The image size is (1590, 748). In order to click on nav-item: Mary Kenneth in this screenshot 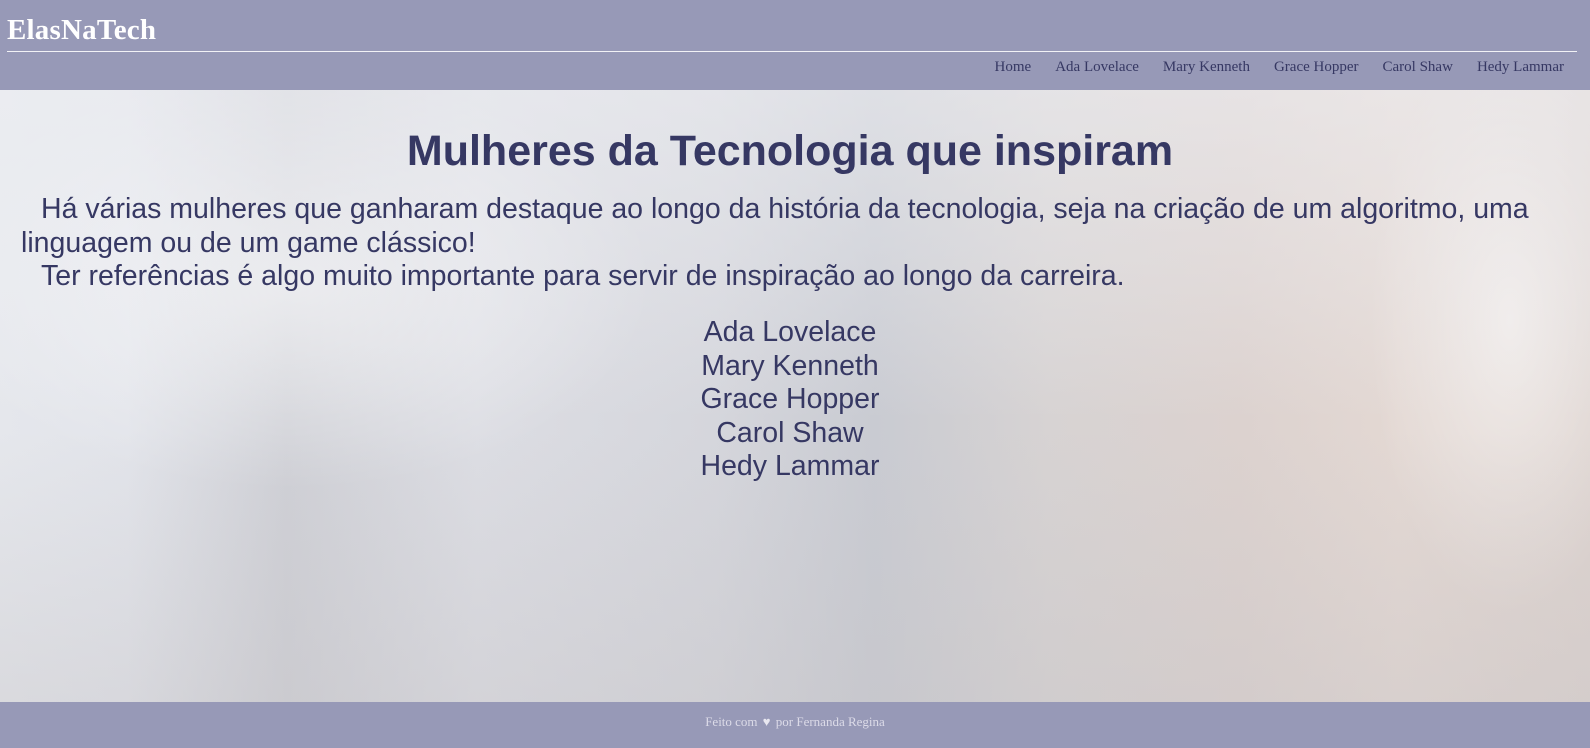, I will do `click(1206, 67)`.